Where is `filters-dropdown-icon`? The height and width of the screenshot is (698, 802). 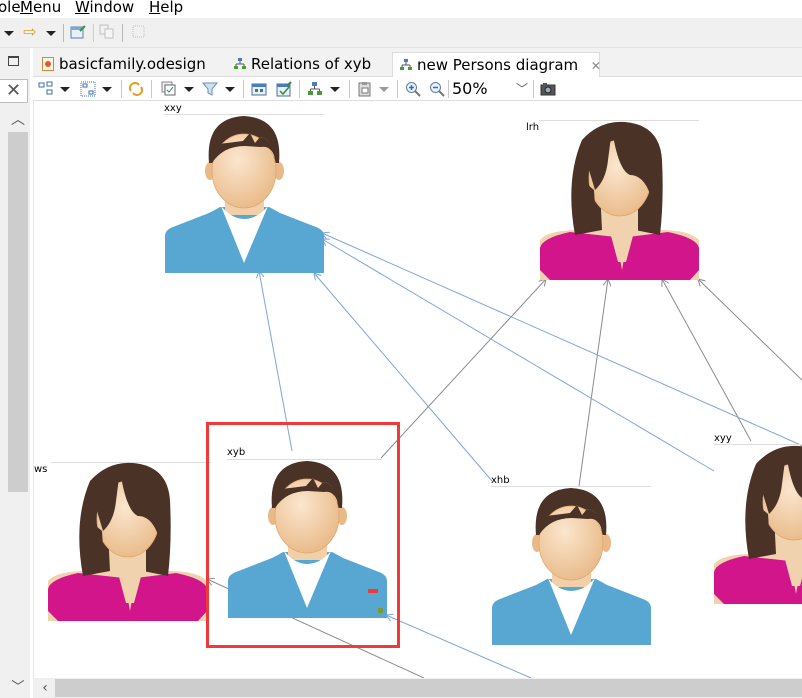
filters-dropdown-icon is located at coordinates (230, 89).